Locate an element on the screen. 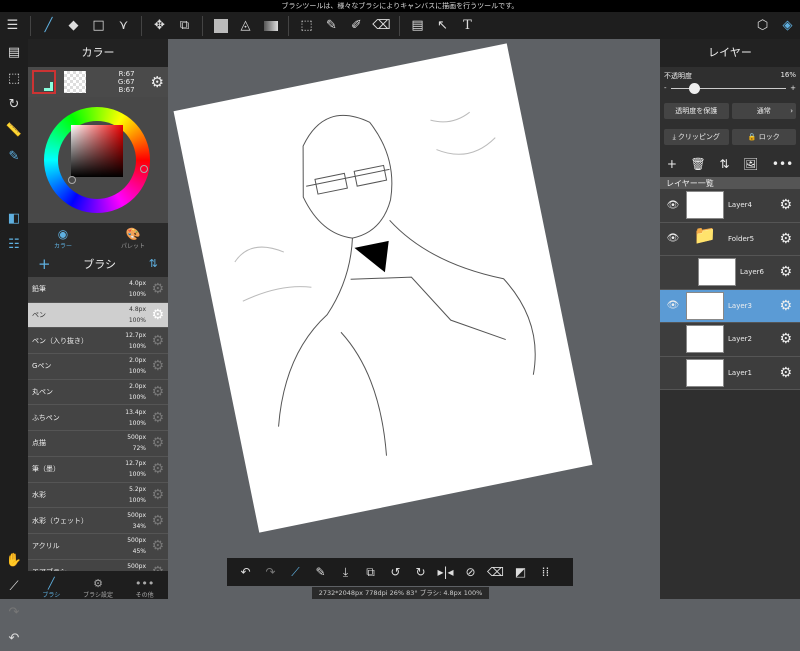 This screenshot has width=800, height=651. layers-icon: ◈ is located at coordinates (787, 25).